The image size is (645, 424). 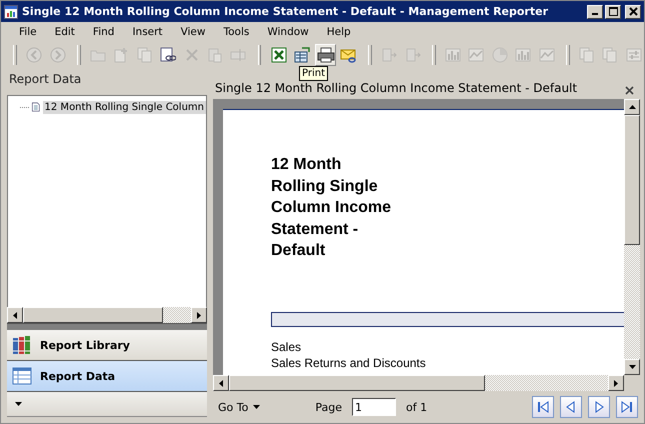 I want to click on caret-icon, so click(x=256, y=407).